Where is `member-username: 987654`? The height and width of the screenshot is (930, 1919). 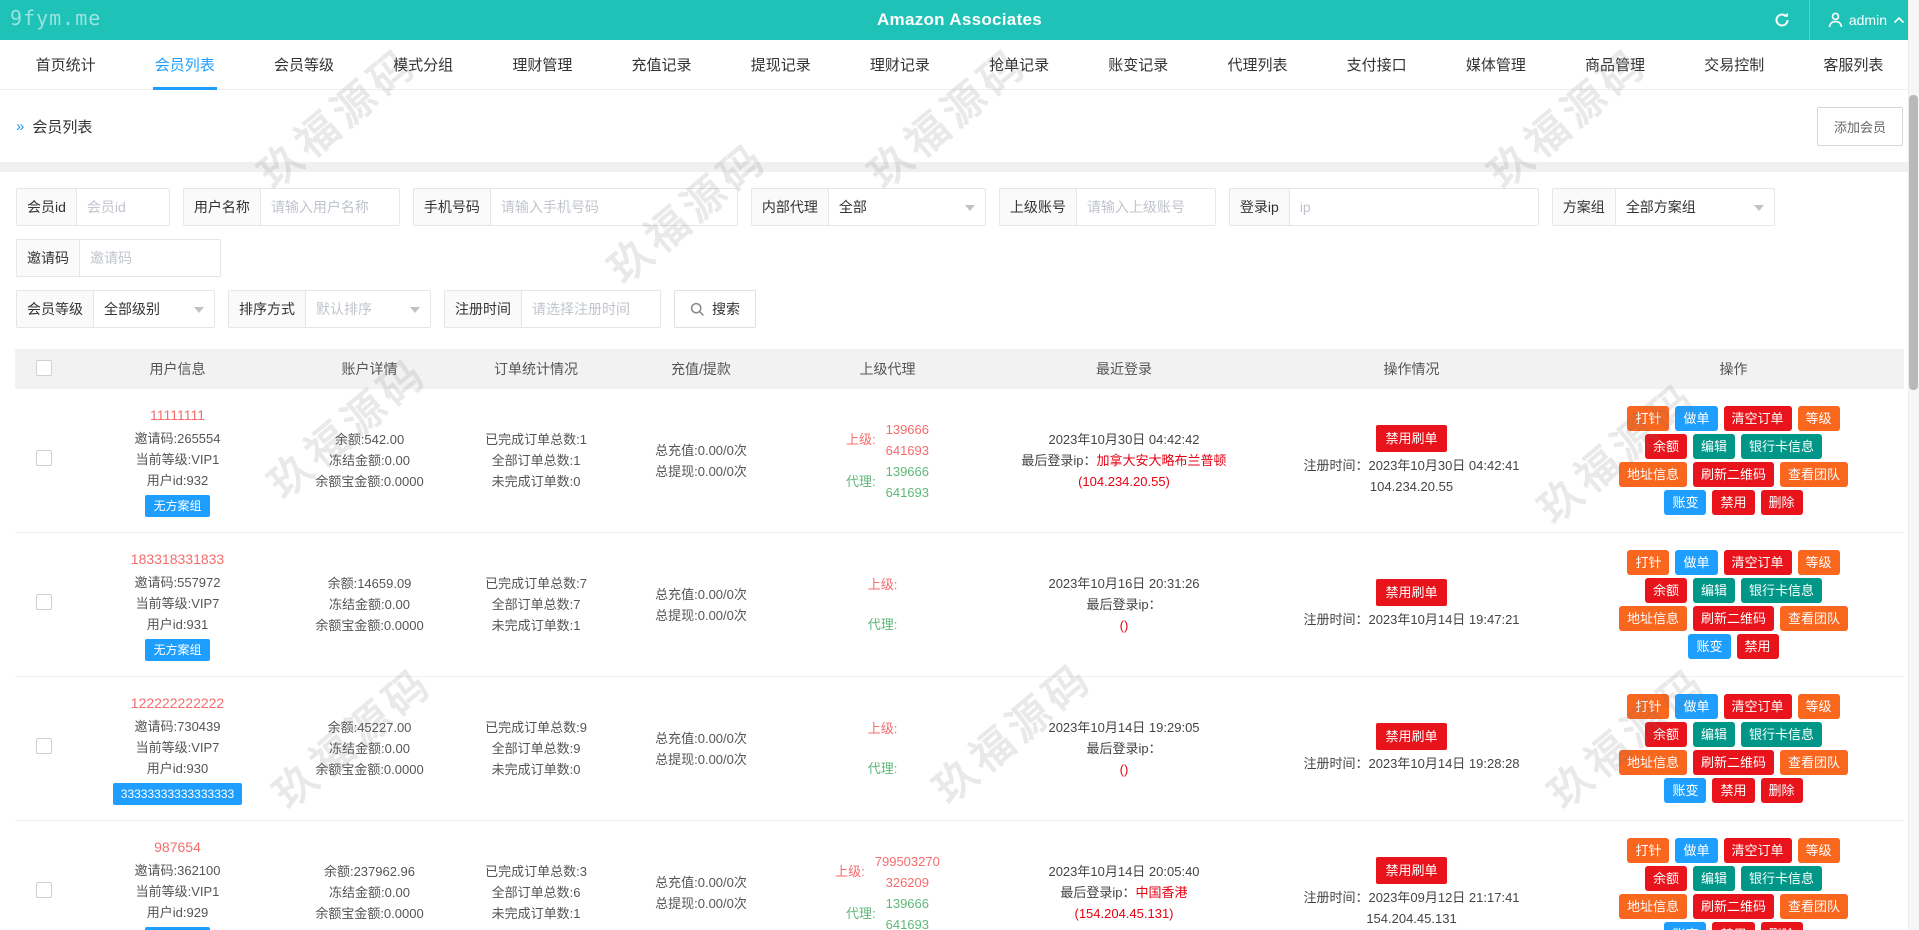
member-username: 987654 is located at coordinates (177, 847).